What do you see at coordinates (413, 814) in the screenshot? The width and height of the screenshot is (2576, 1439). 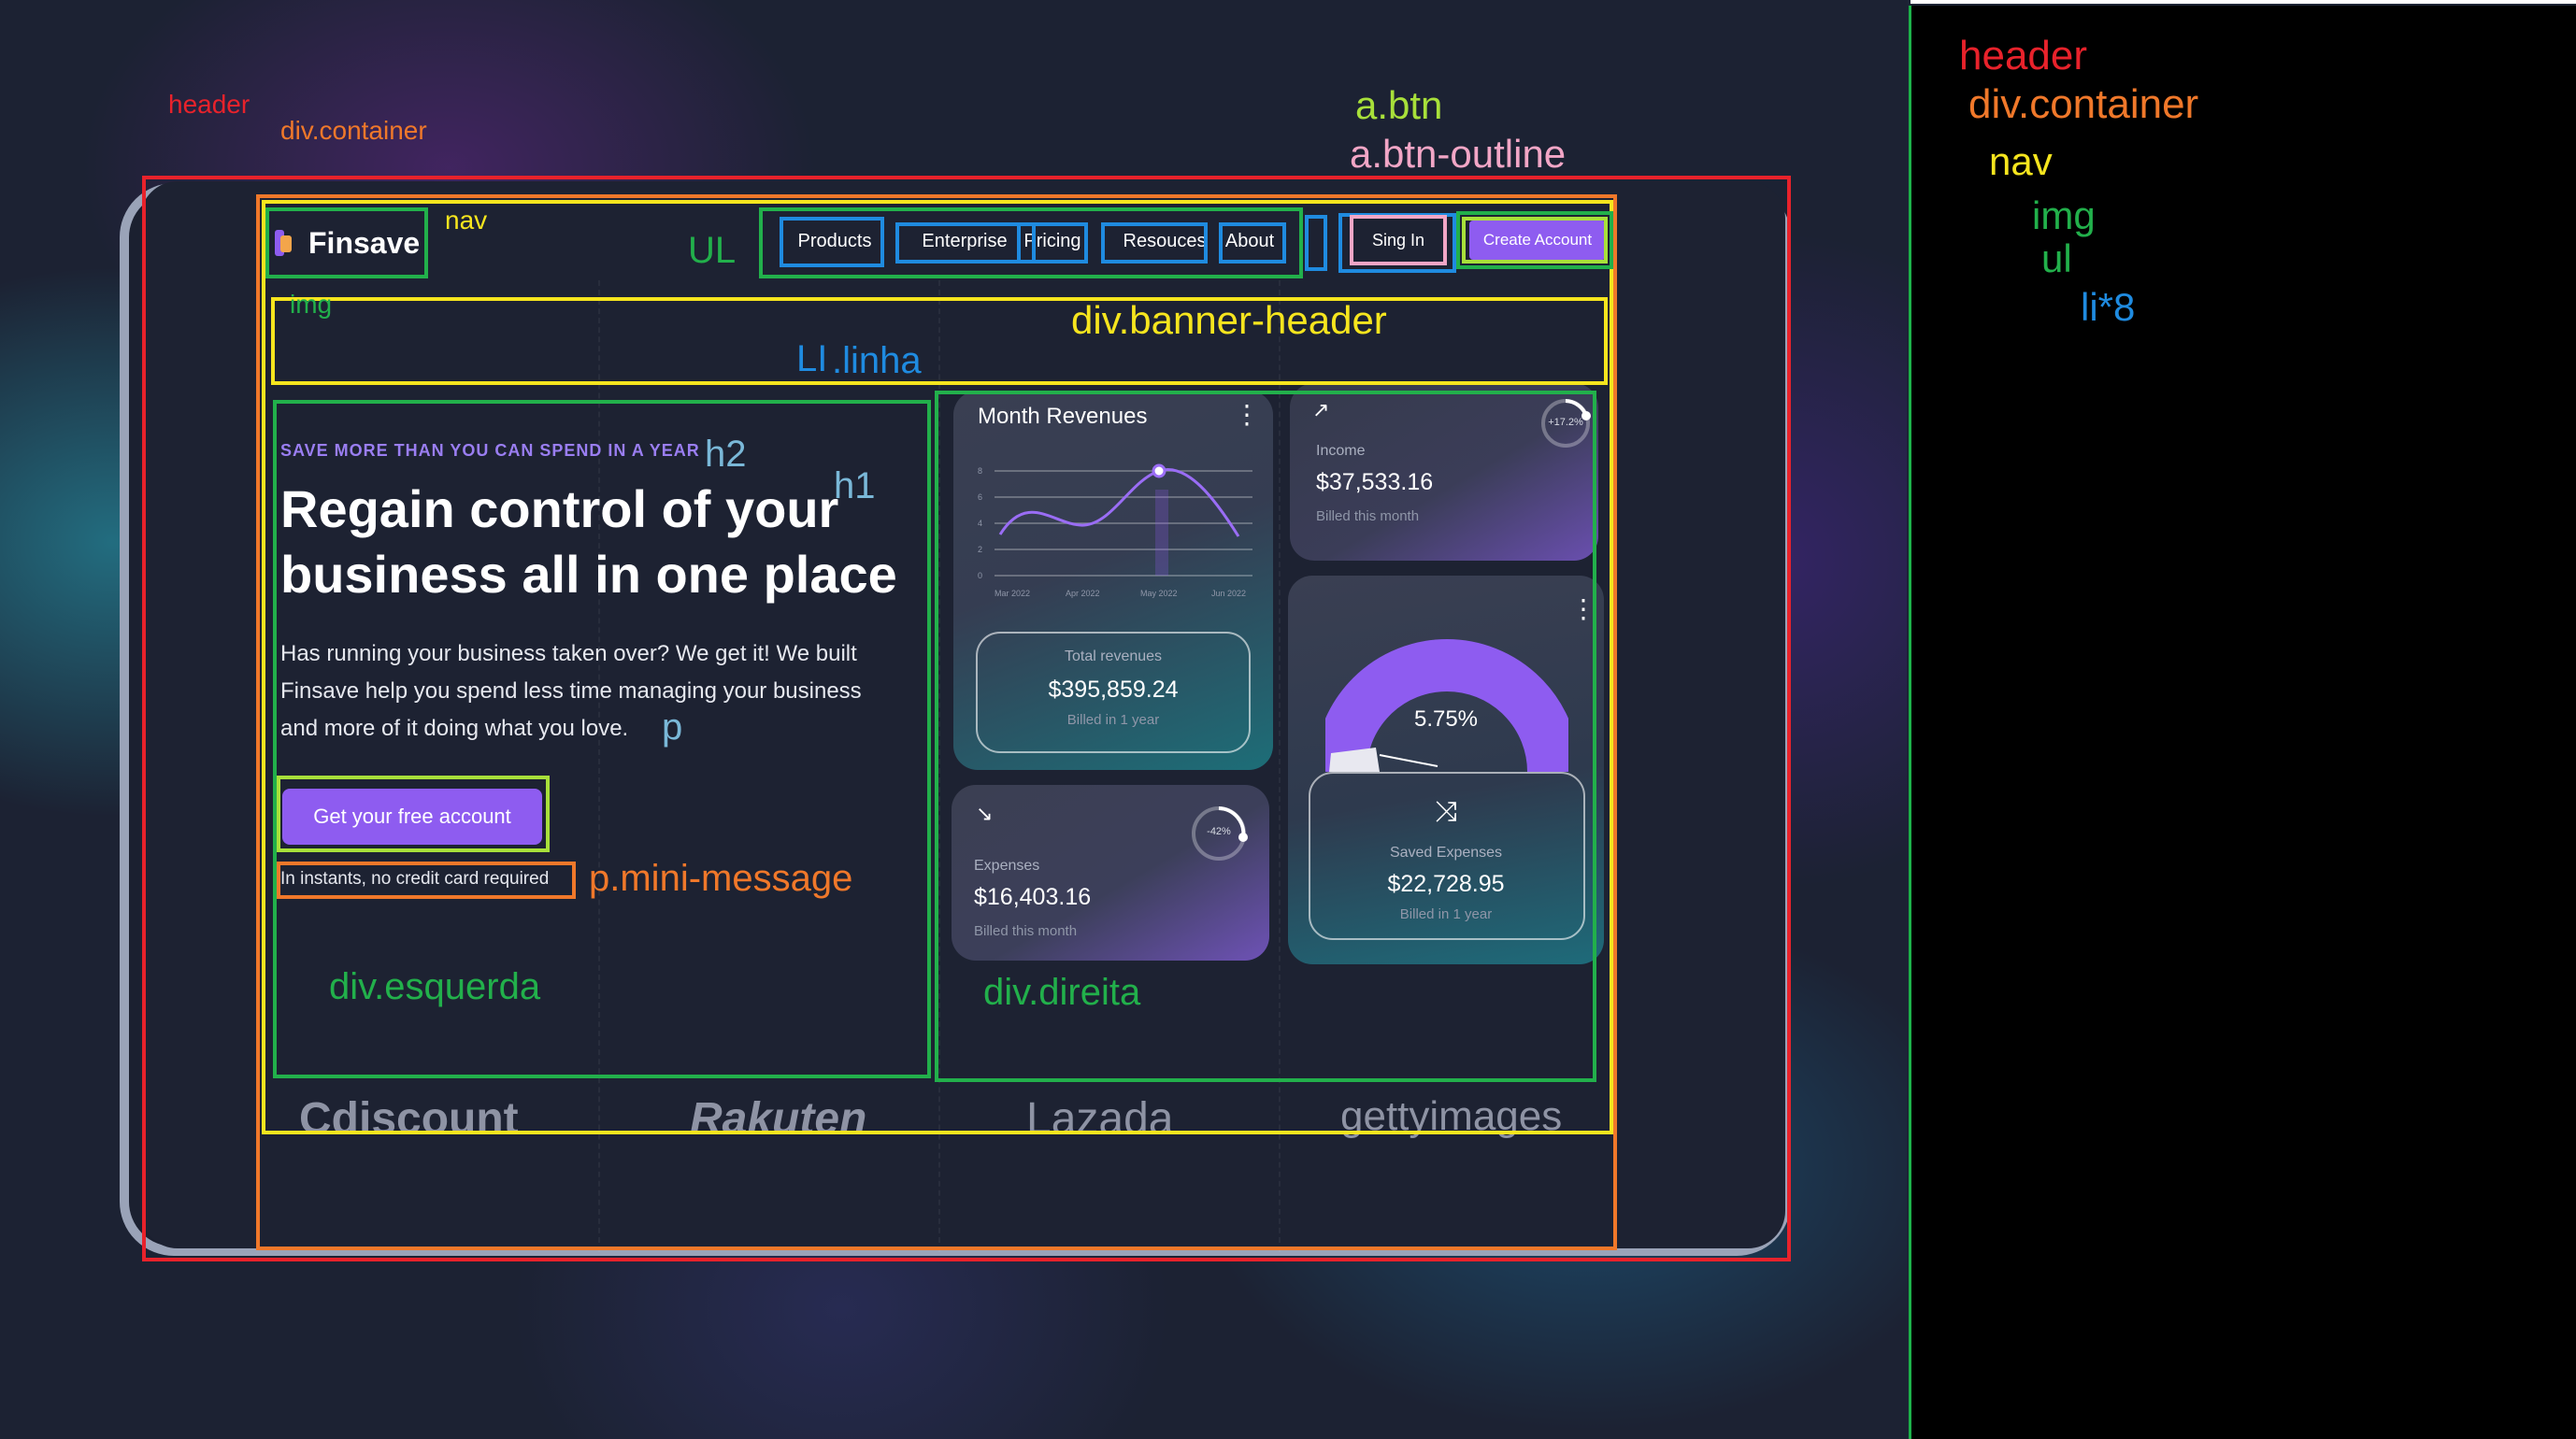 I see `btn-cta-outline` at bounding box center [413, 814].